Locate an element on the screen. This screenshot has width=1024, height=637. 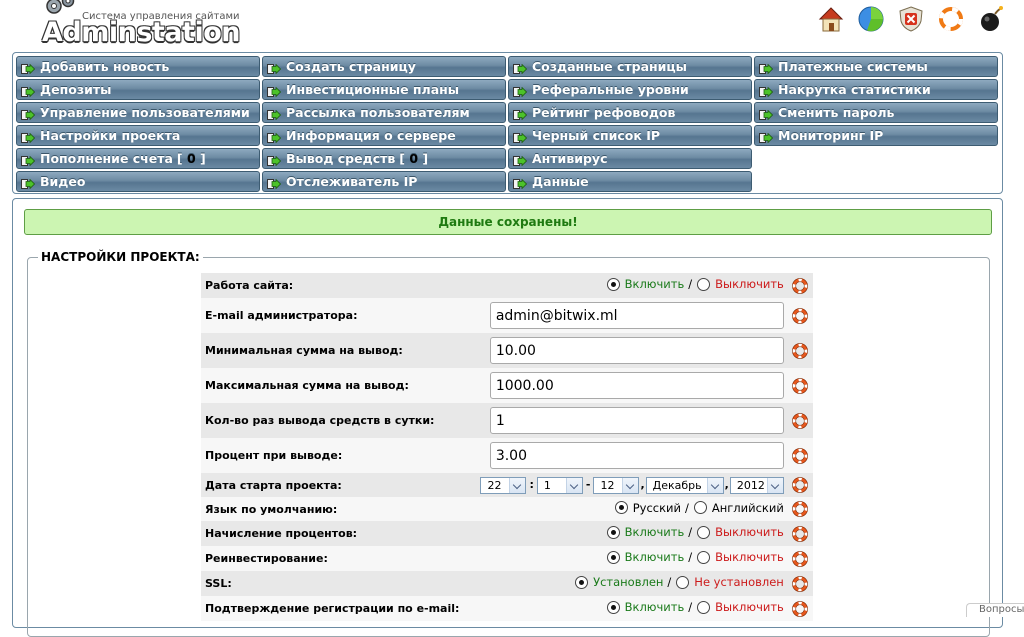
top-toolbar is located at coordinates (911, 20).